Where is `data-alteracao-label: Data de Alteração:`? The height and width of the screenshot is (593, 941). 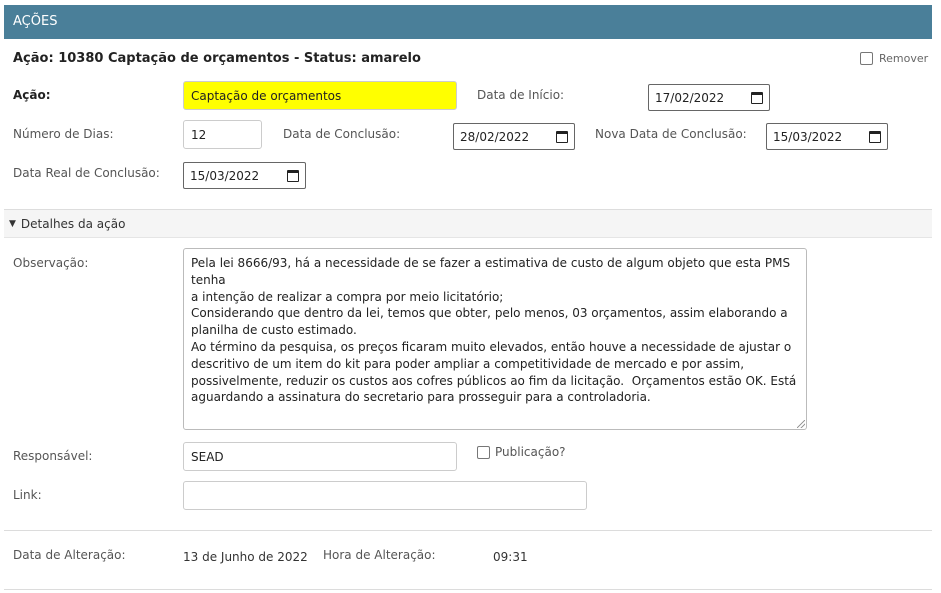 data-alteracao-label: Data de Alteração: is located at coordinates (69, 555).